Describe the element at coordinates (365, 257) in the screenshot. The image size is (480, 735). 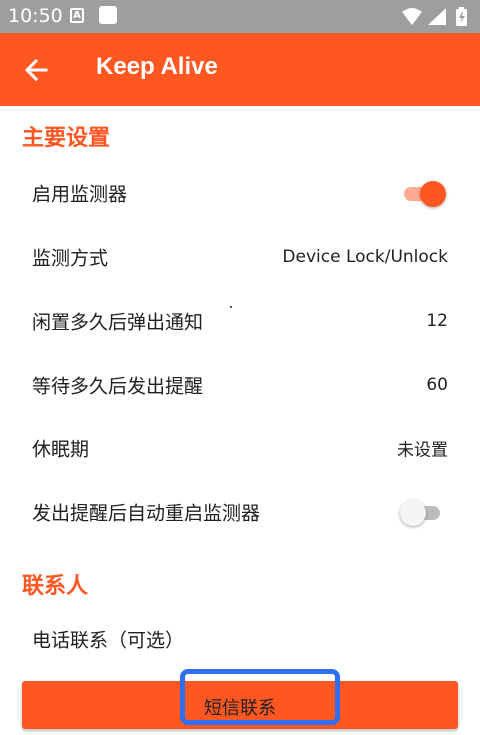
I see `monitor-mode-value: Device Lock/Unlock` at that location.